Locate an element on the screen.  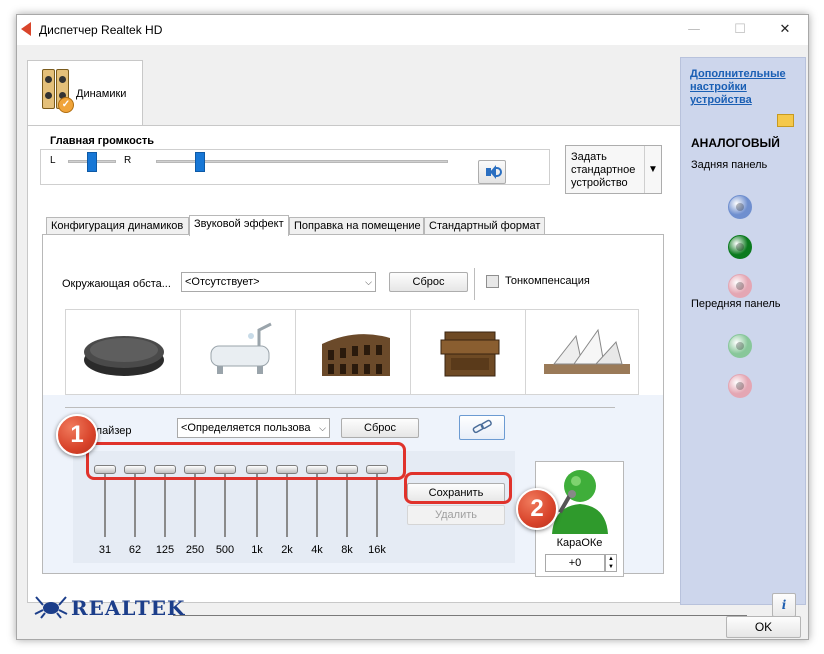
front-panel-label: Передняя панель is located at coordinates (736, 304).